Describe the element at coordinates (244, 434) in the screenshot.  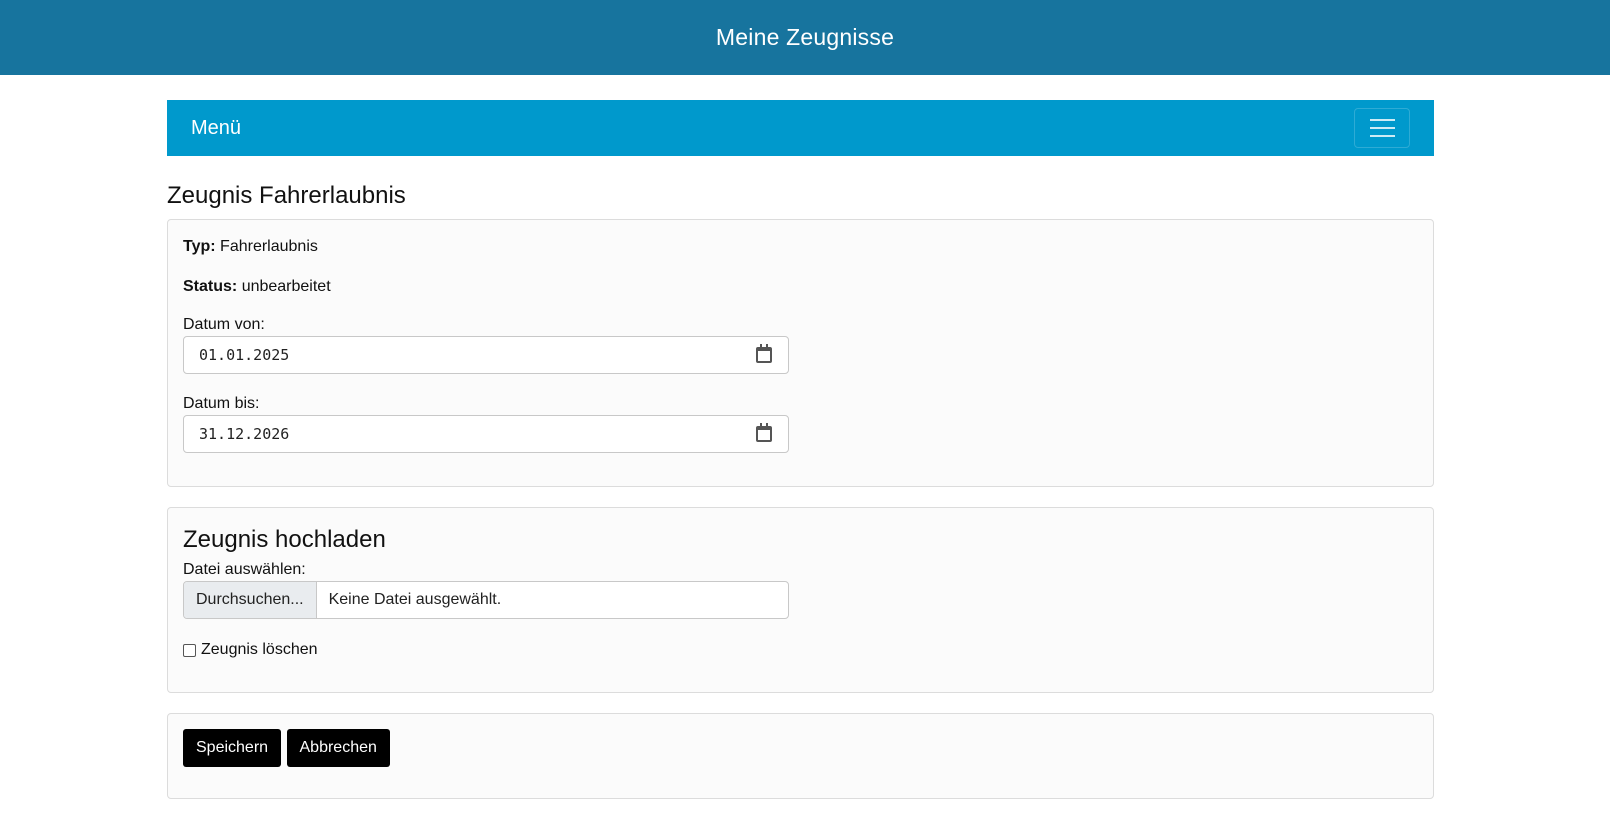
I see `date-to-value: 31.12.2026` at that location.